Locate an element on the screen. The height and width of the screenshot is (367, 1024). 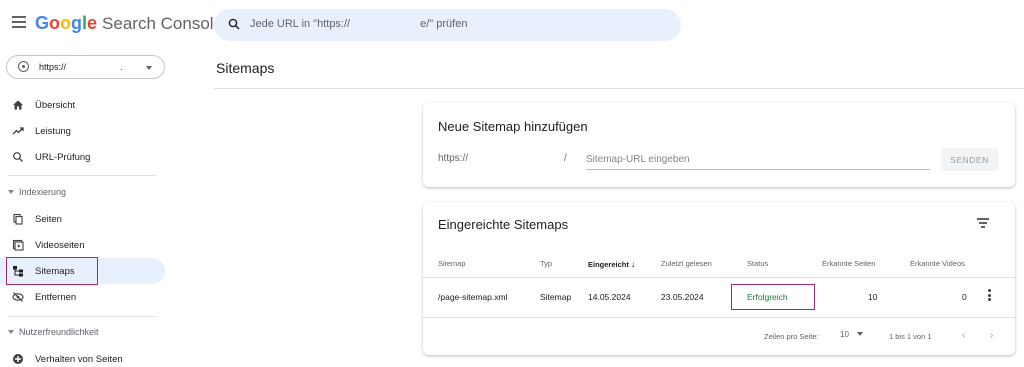
cell-discovered-pages: 10 is located at coordinates (873, 297).